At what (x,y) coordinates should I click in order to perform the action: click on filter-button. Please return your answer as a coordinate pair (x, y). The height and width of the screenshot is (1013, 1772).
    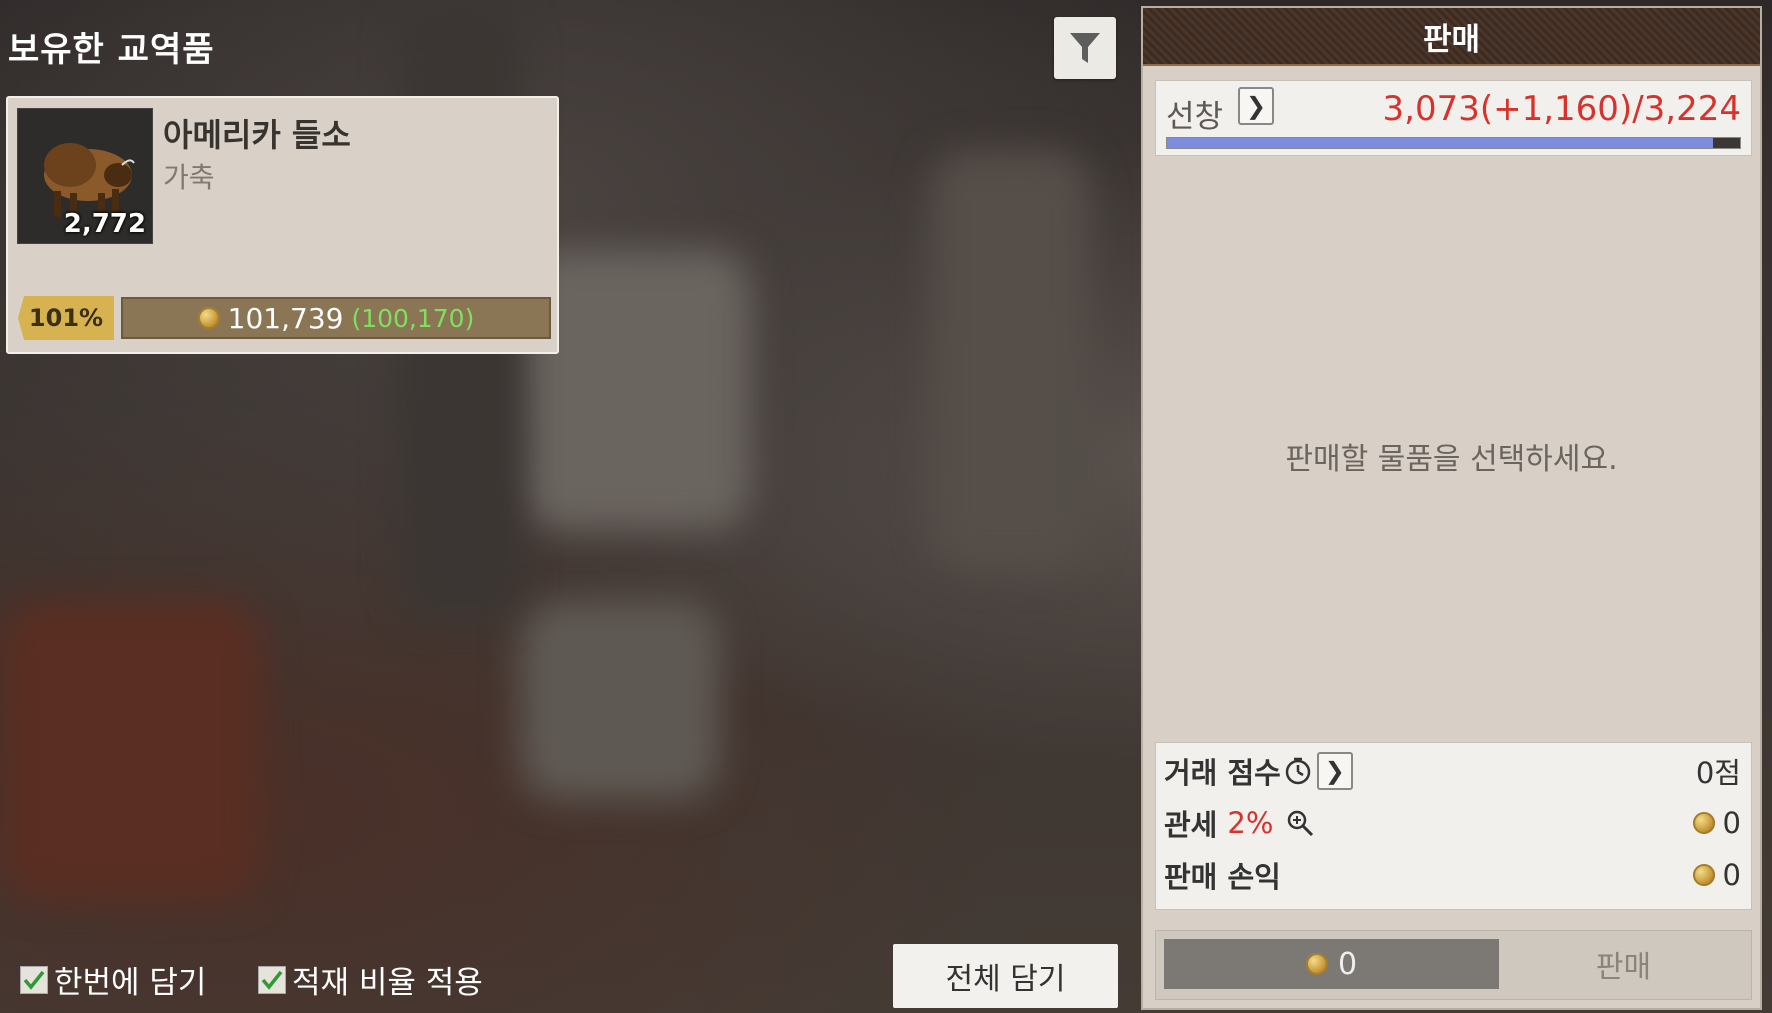
    Looking at the image, I should click on (1085, 48).